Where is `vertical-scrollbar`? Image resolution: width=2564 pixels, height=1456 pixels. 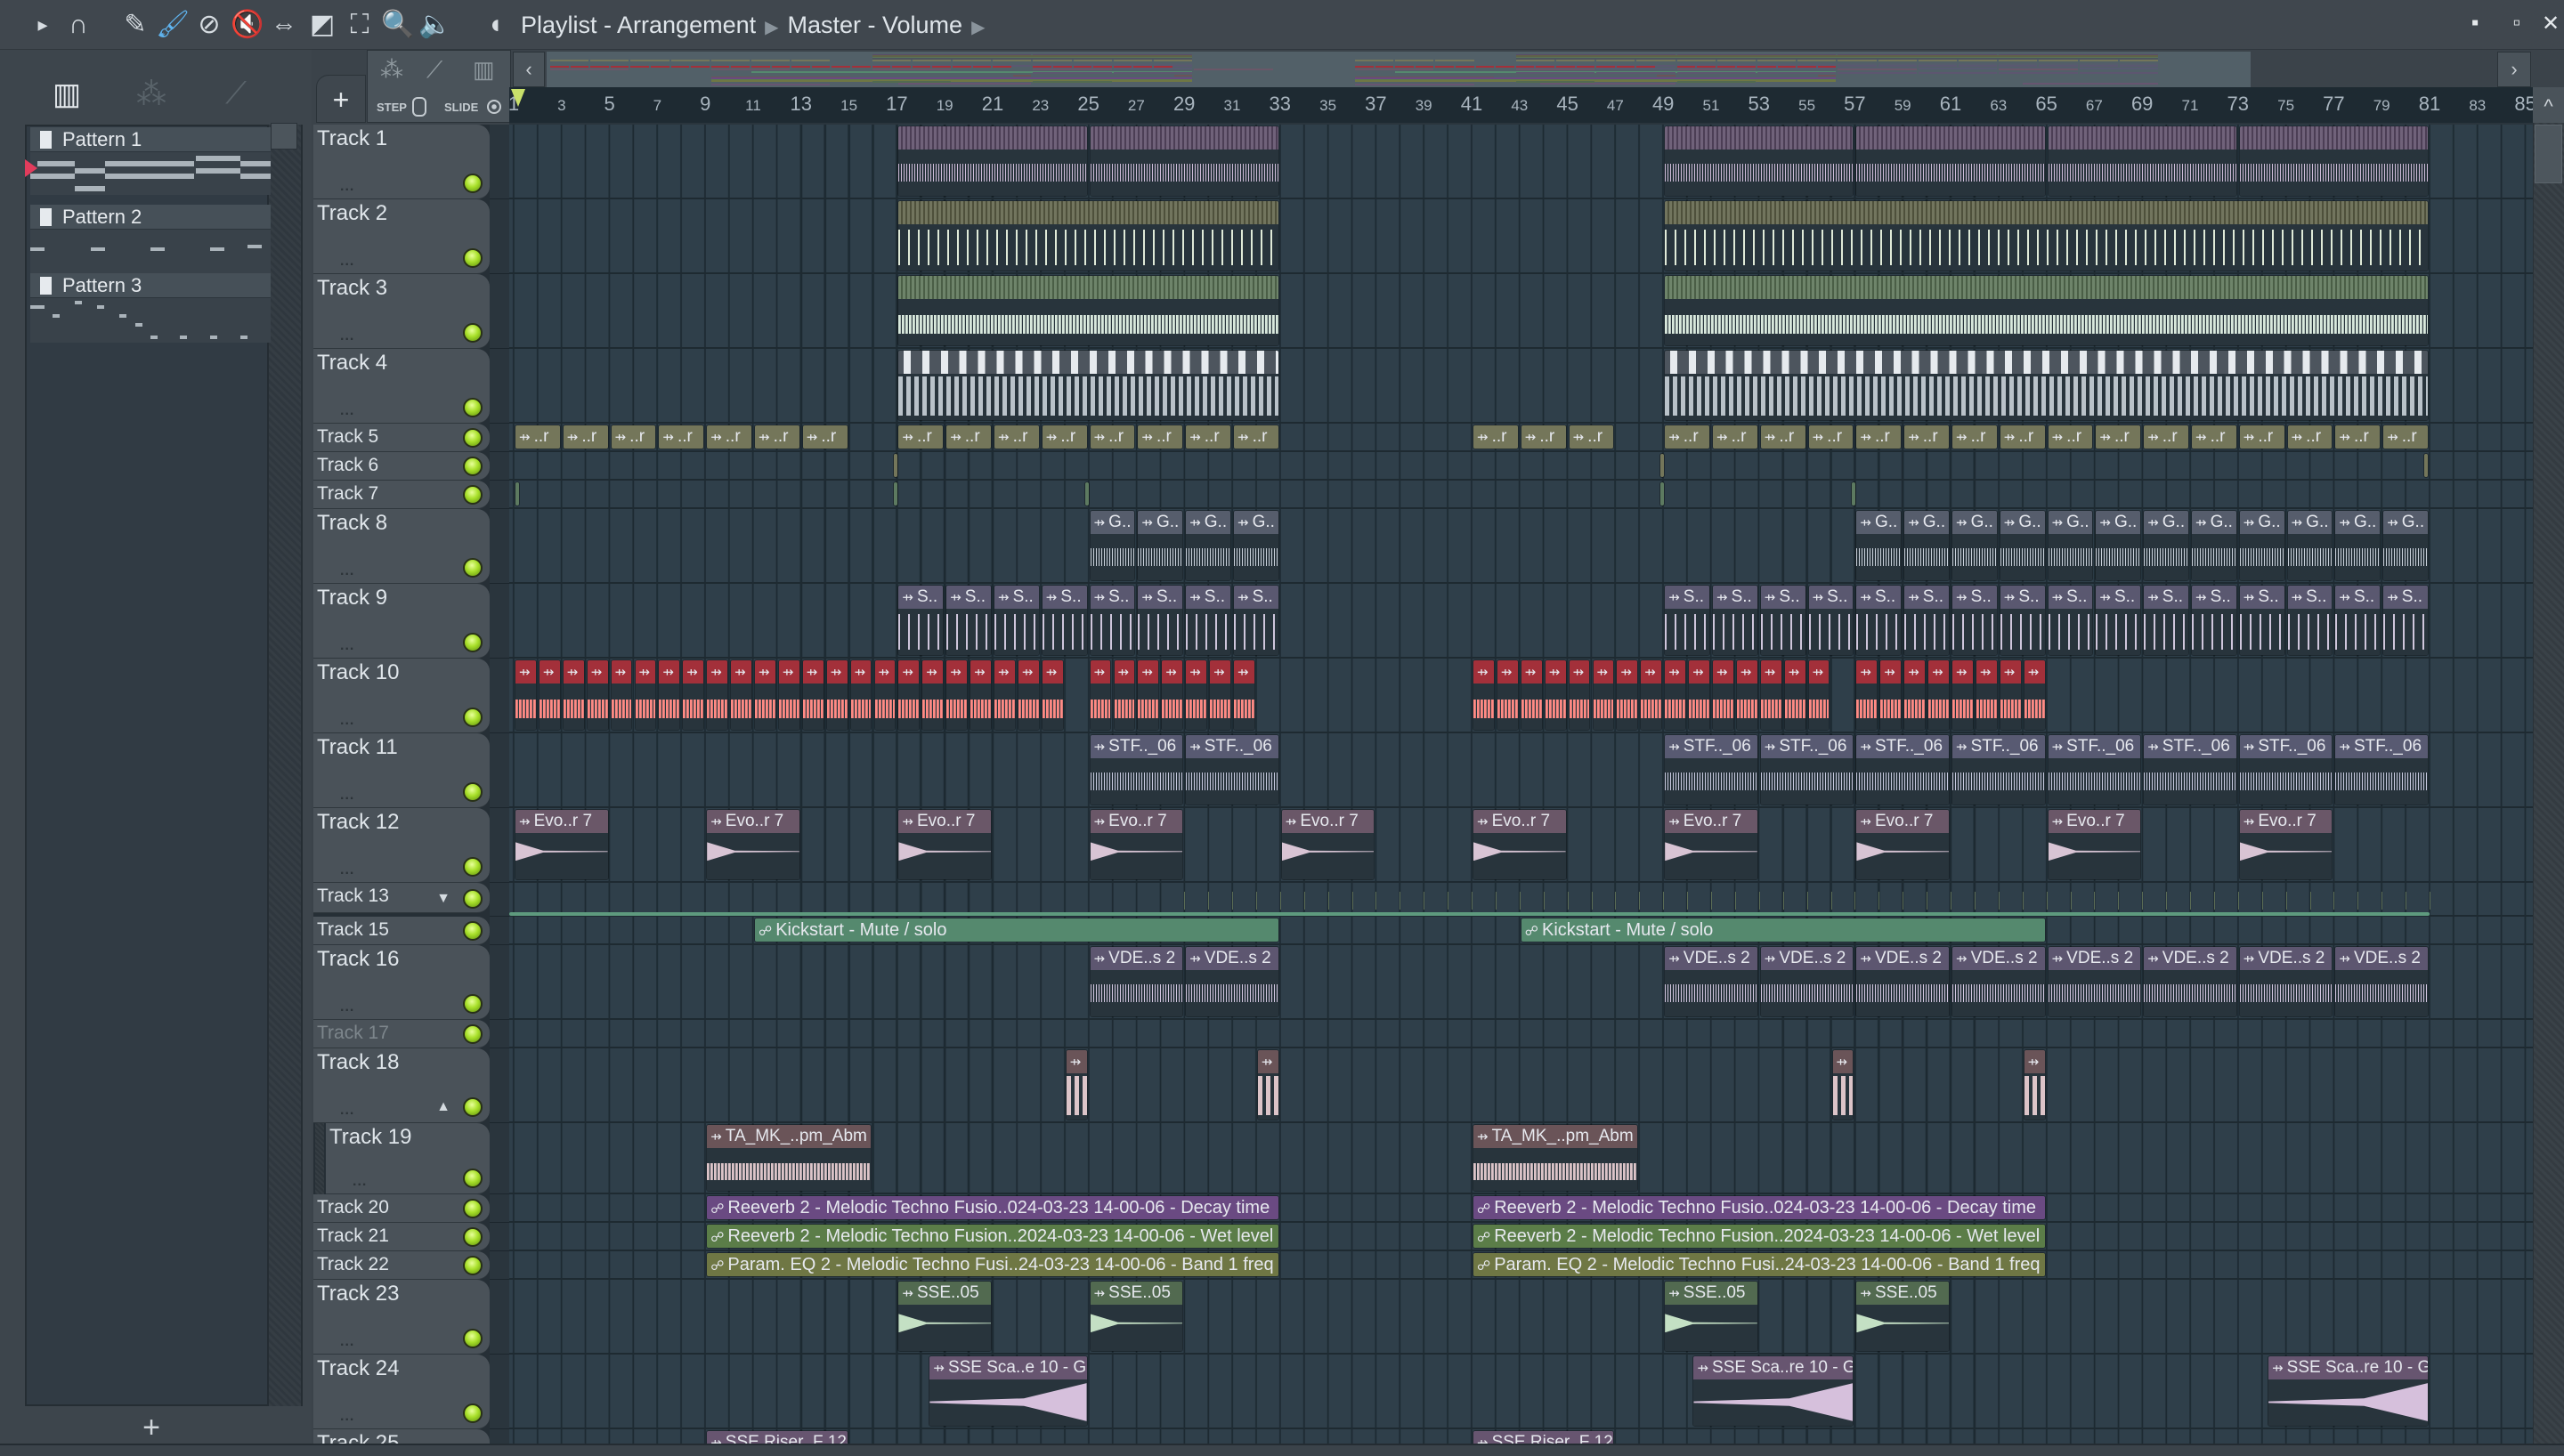 vertical-scrollbar is located at coordinates (2548, 765).